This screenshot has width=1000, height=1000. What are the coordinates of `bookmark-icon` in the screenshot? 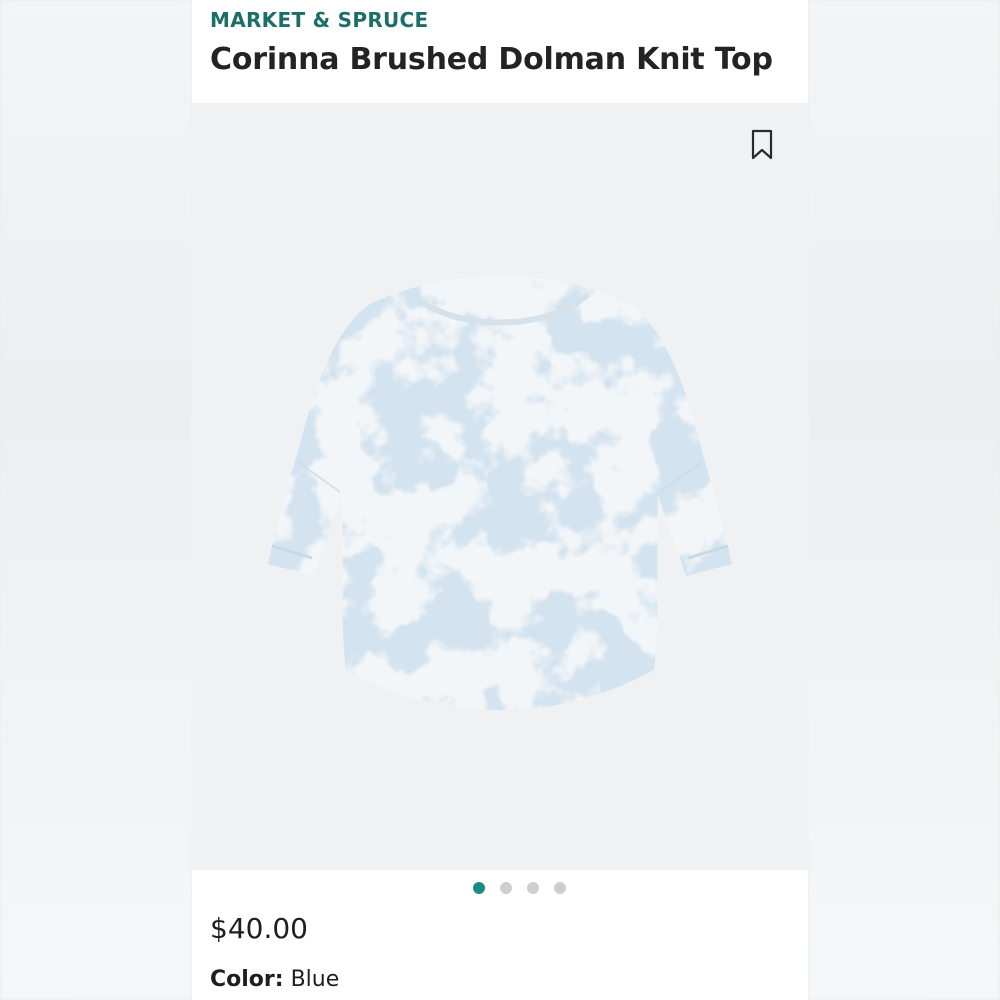 It's located at (762, 145).